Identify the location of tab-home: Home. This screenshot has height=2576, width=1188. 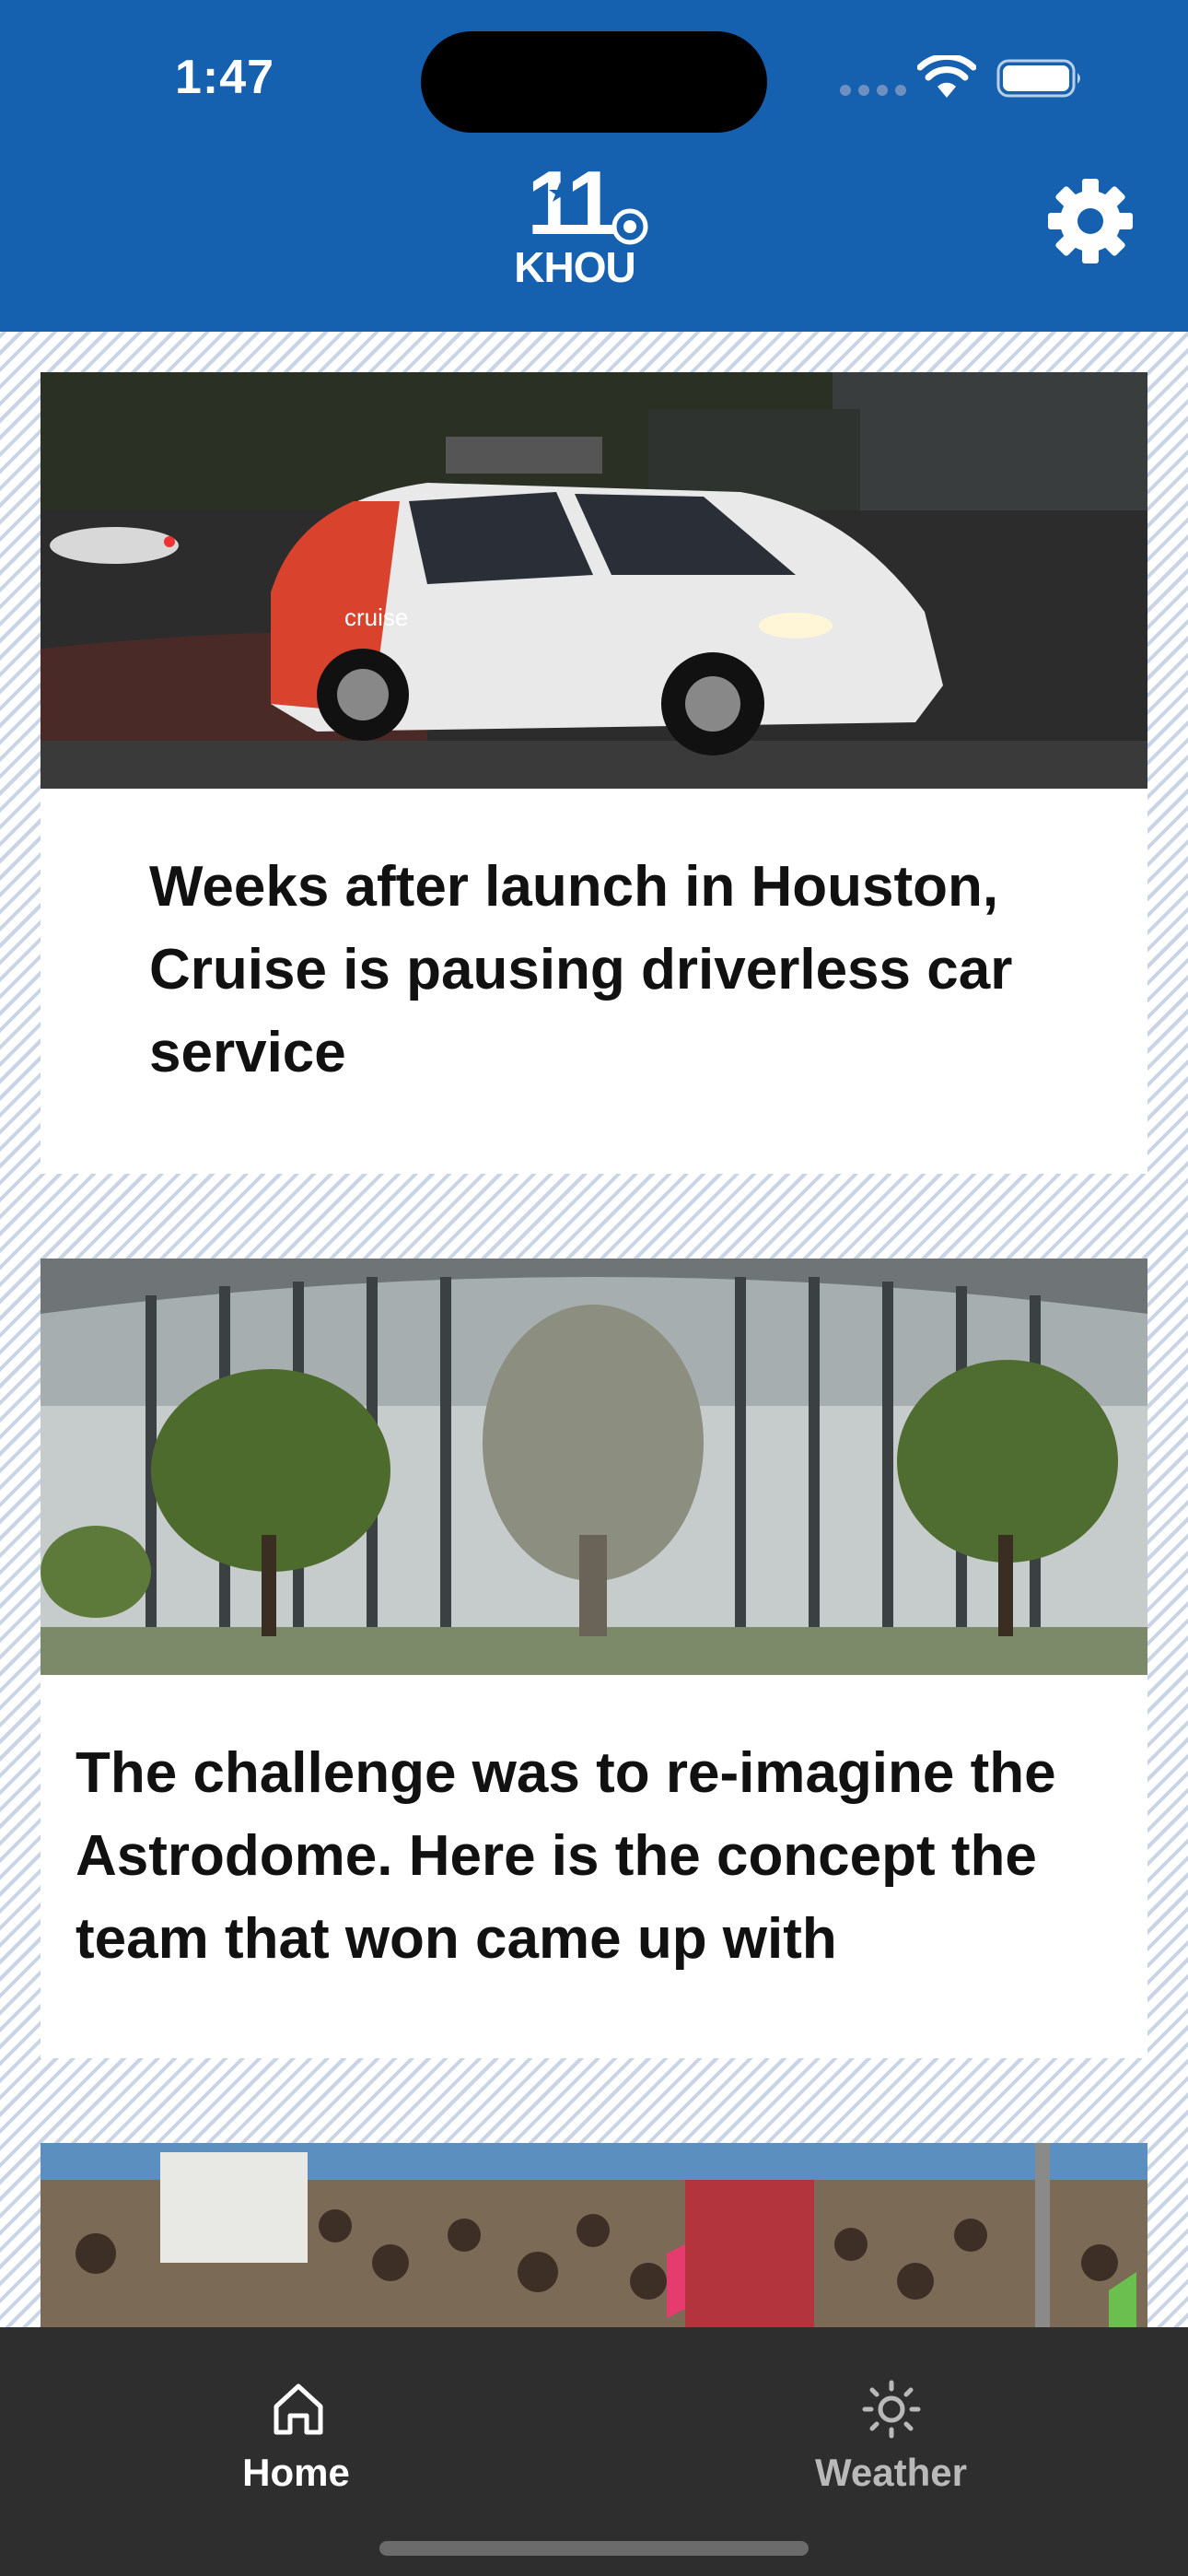
(297, 2419).